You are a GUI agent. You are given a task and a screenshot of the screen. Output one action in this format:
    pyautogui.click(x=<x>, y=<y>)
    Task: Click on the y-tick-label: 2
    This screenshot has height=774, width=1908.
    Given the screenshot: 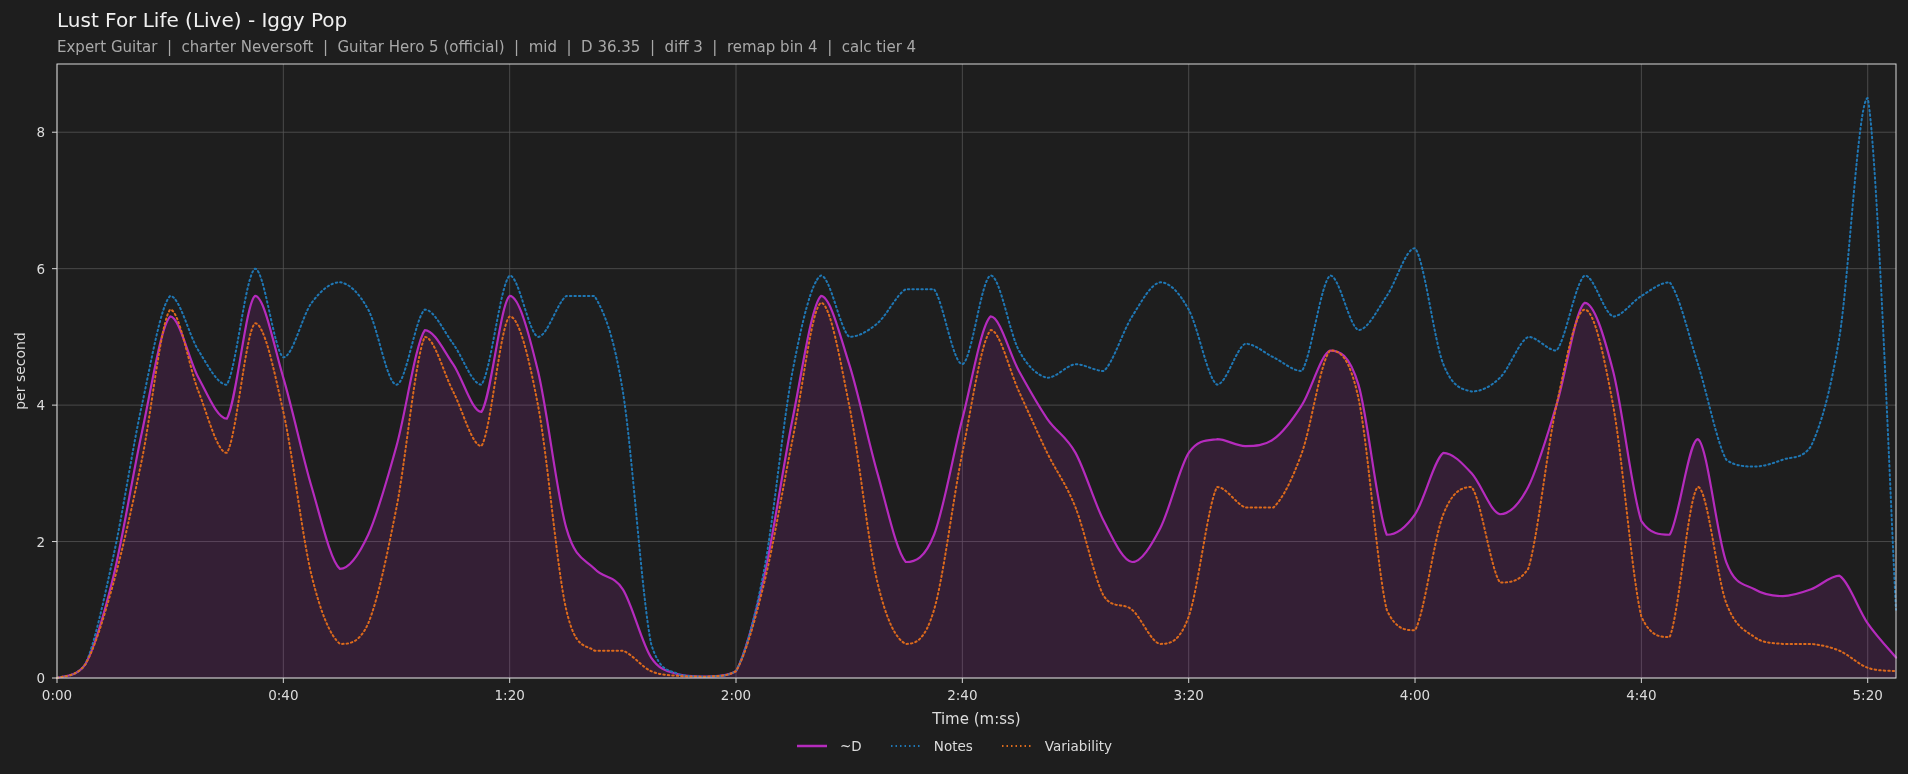 What is the action you would take?
    pyautogui.click(x=40, y=541)
    